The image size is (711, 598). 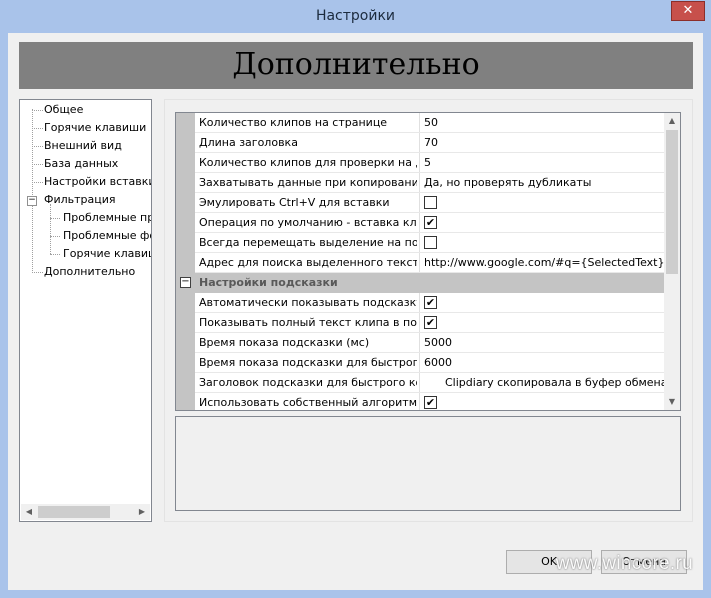 I want to click on tree-horizontal-scrollbar: ◀ ▶, so click(x=85, y=512).